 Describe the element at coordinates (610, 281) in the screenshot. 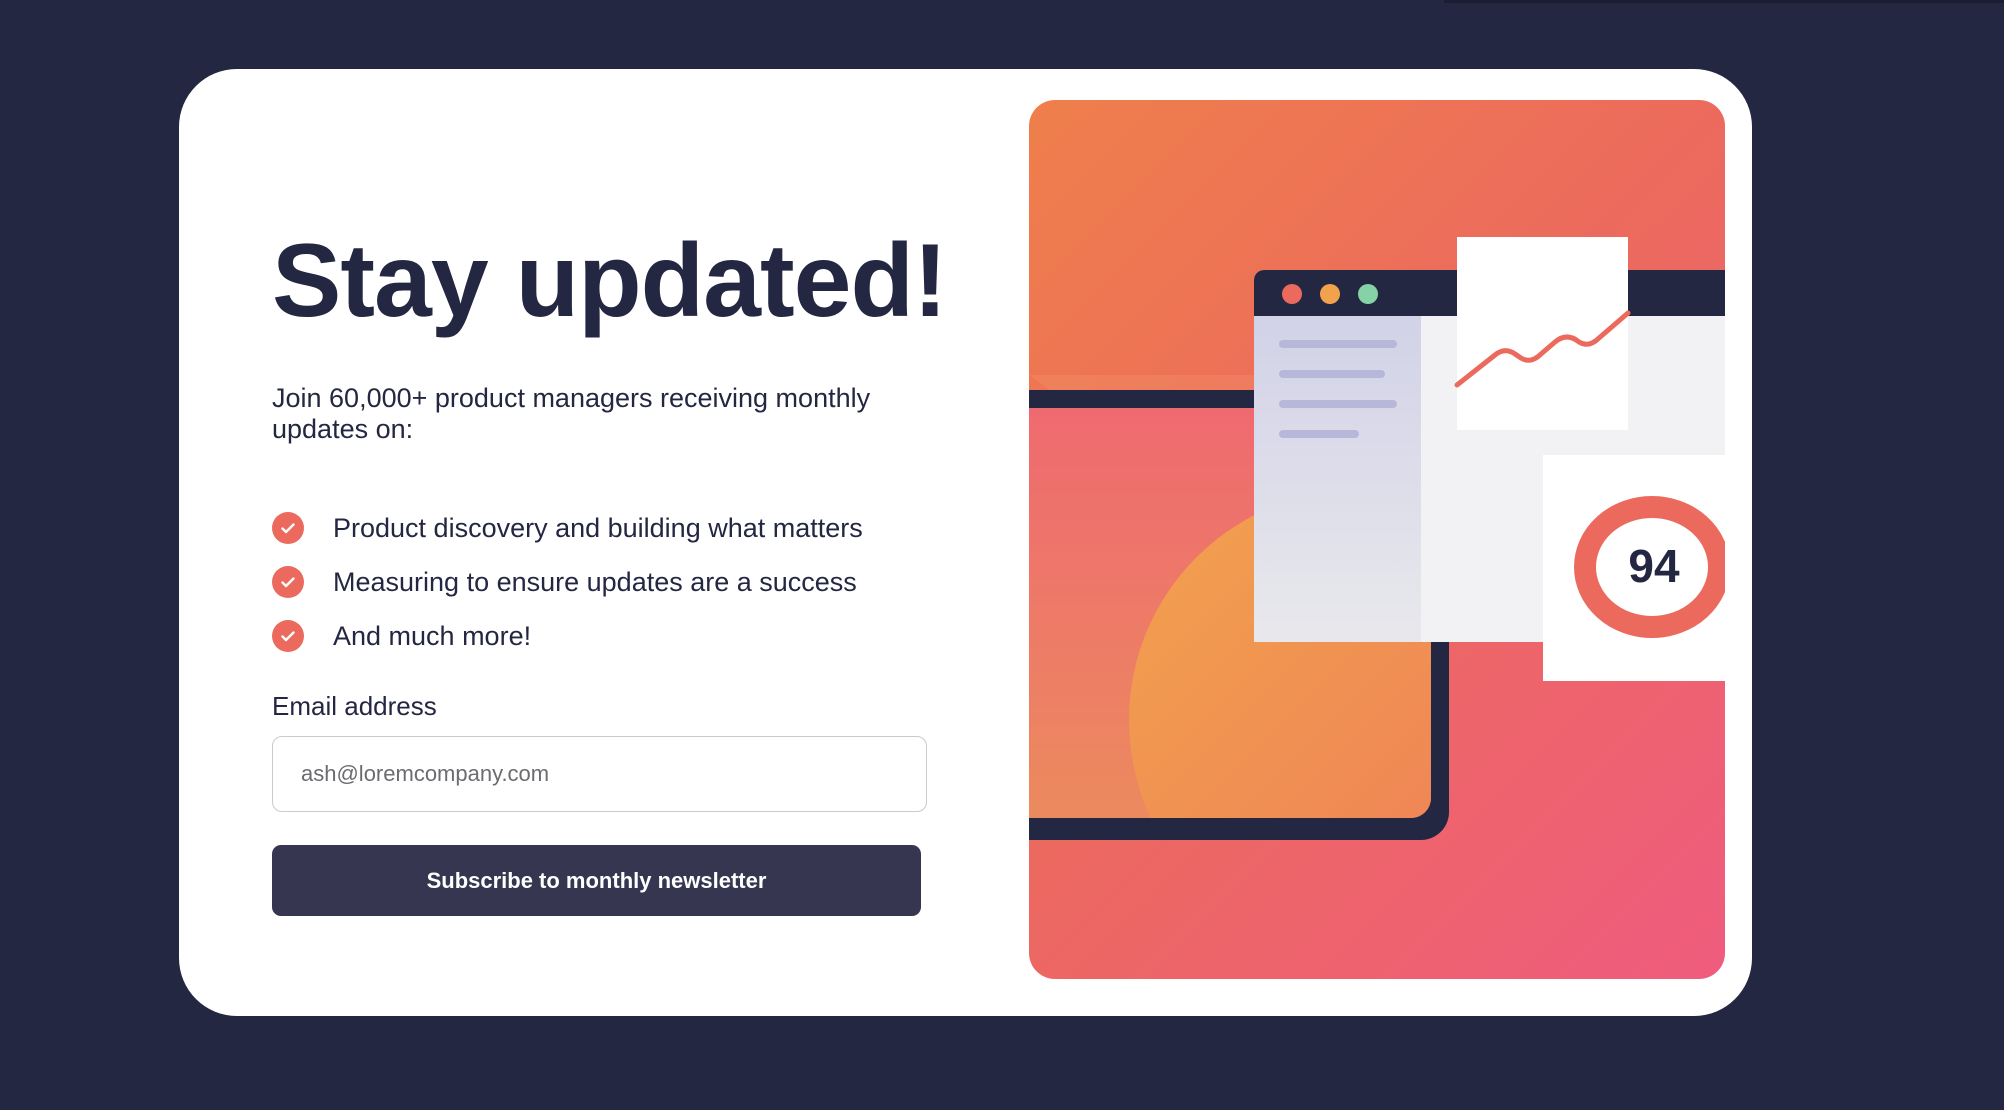

I see `page-title: Stay updated!` at that location.